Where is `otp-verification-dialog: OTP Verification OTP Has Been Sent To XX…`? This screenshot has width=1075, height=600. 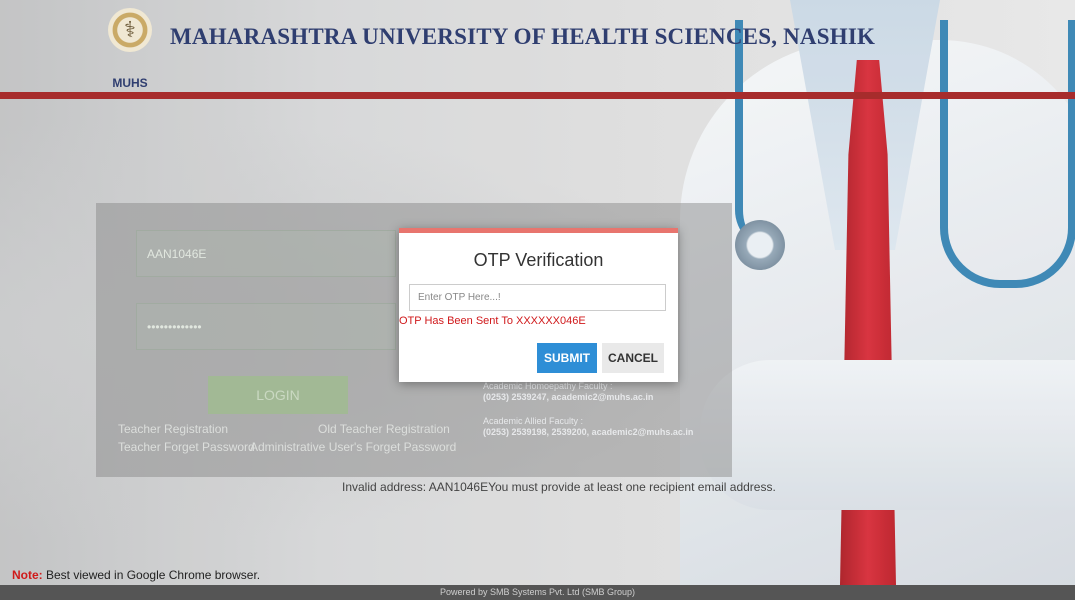
otp-verification-dialog: OTP Verification OTP Has Been Sent To XX… is located at coordinates (538, 305).